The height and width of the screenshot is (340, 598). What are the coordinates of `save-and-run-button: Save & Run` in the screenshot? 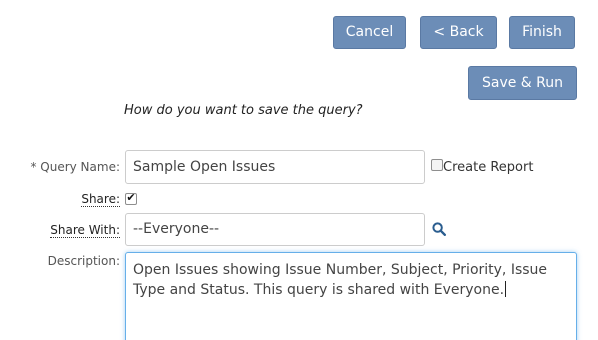 It's located at (522, 83).